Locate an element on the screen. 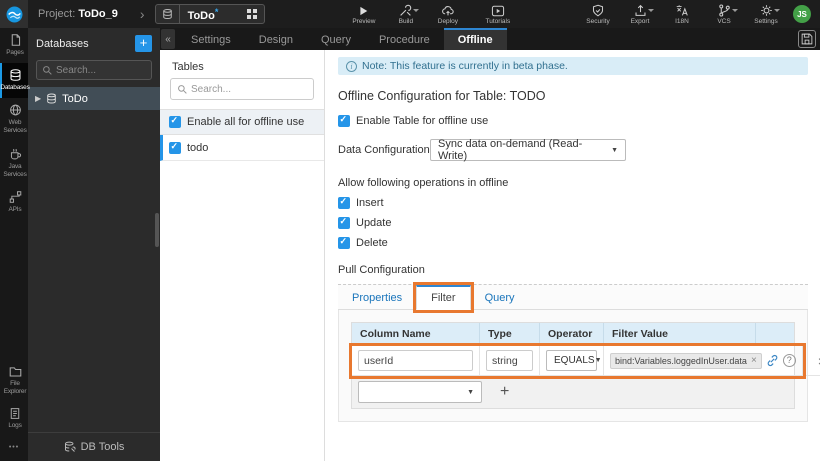 The image size is (820, 461). tables-search is located at coordinates (242, 89).